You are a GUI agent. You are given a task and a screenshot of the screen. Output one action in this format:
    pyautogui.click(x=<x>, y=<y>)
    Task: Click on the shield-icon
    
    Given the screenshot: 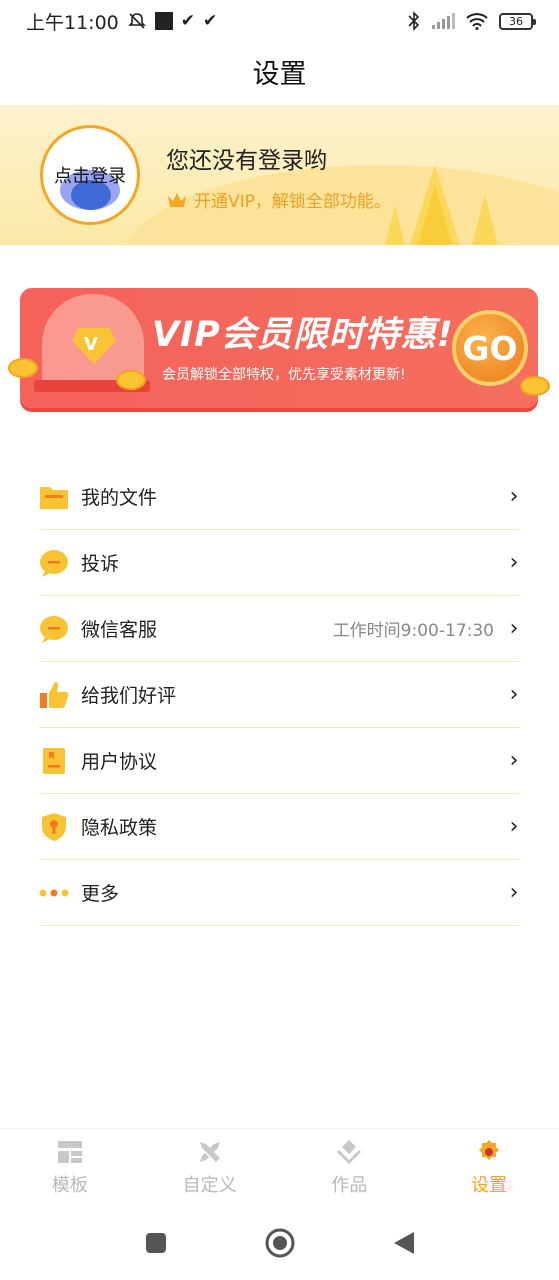 What is the action you would take?
    pyautogui.click(x=54, y=827)
    